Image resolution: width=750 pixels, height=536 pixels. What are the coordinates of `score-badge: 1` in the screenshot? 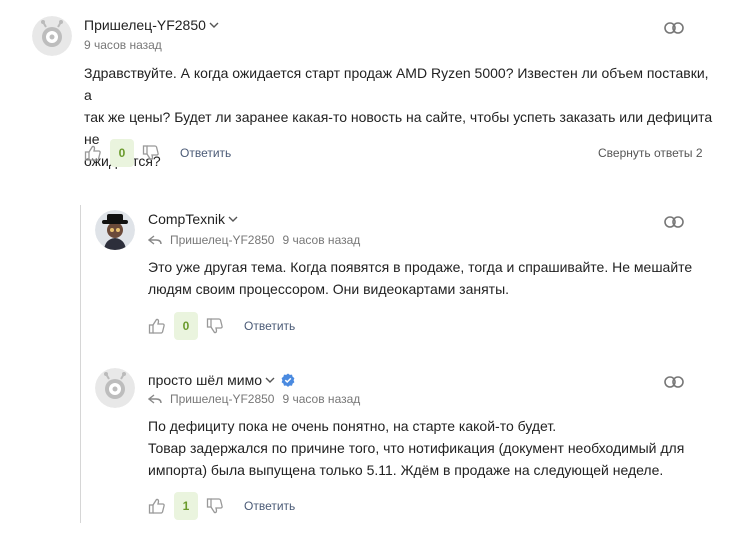 It's located at (186, 506).